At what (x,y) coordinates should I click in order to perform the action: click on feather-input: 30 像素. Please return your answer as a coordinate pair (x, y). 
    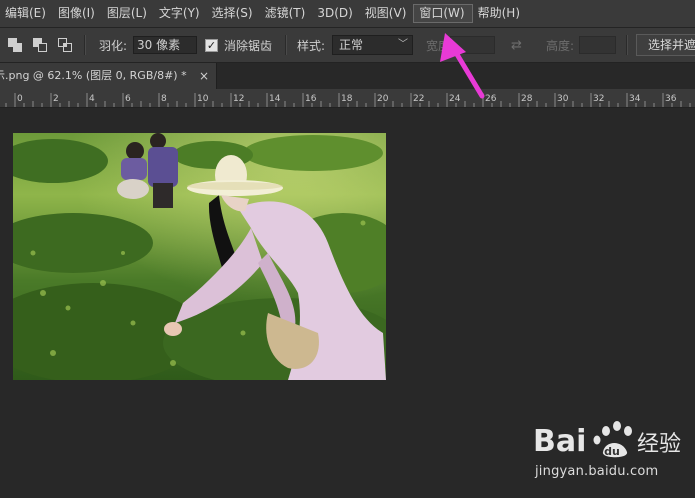
    Looking at the image, I should click on (165, 45).